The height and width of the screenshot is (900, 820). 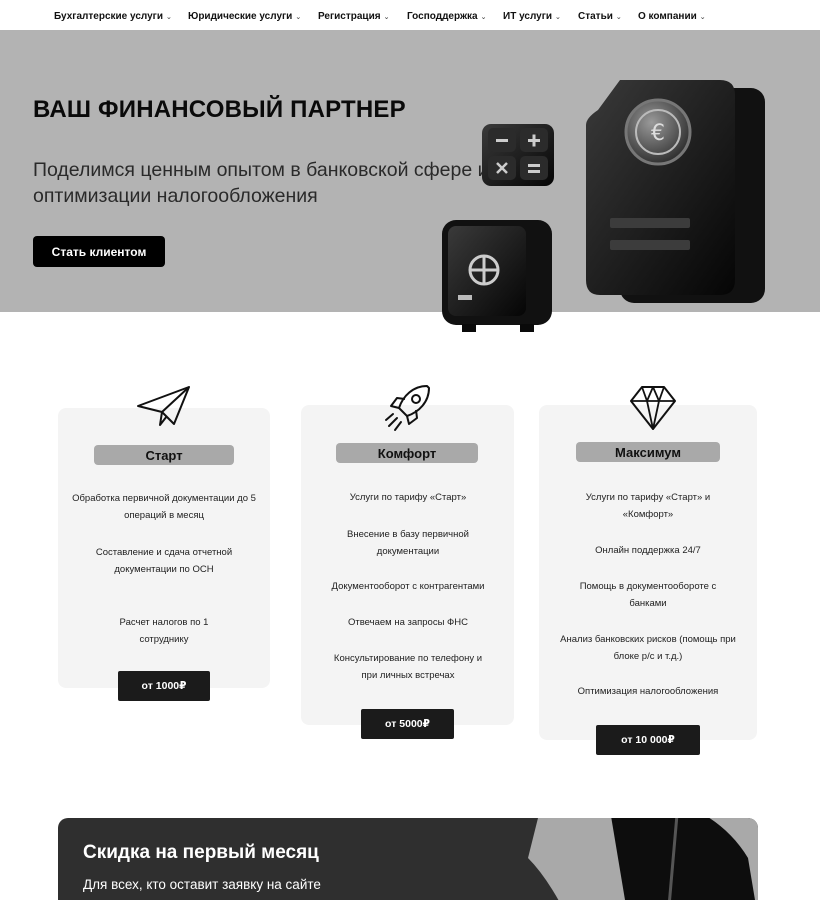 What do you see at coordinates (675, 191) in the screenshot?
I see `document-icon: €` at bounding box center [675, 191].